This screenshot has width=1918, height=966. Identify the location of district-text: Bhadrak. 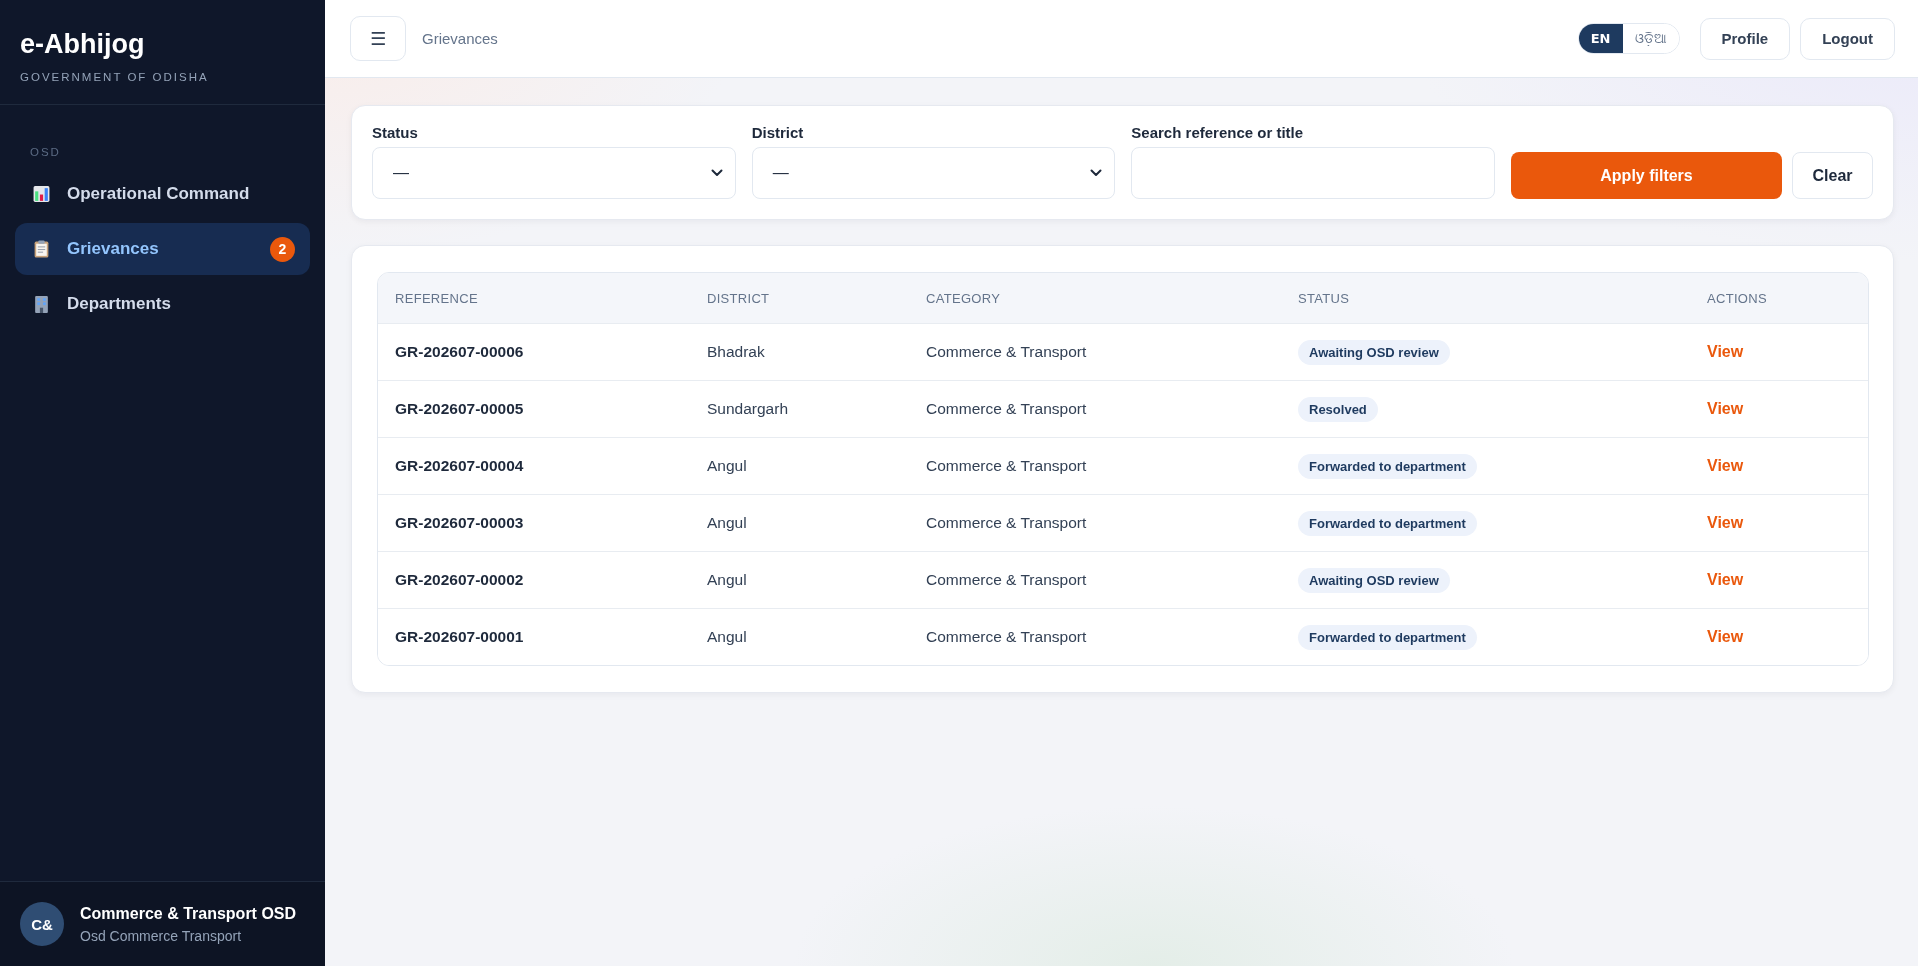
(736, 352).